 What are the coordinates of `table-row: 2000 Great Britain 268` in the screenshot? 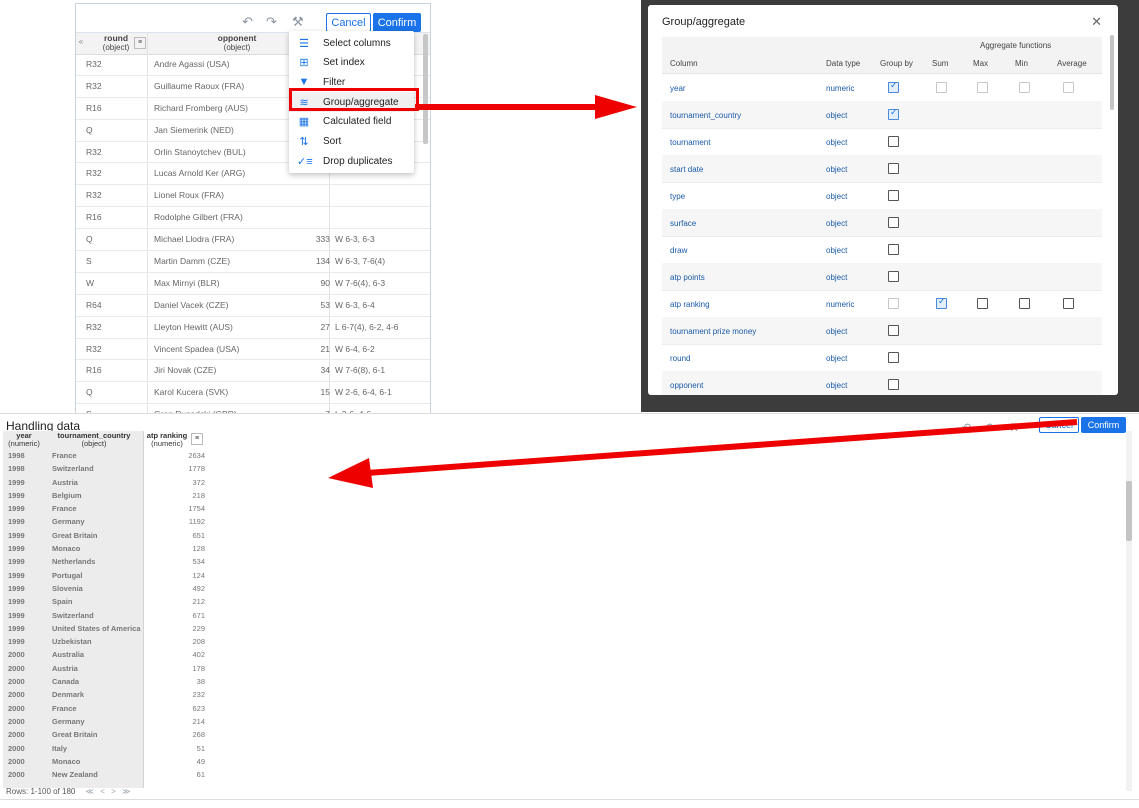 It's located at (105, 734).